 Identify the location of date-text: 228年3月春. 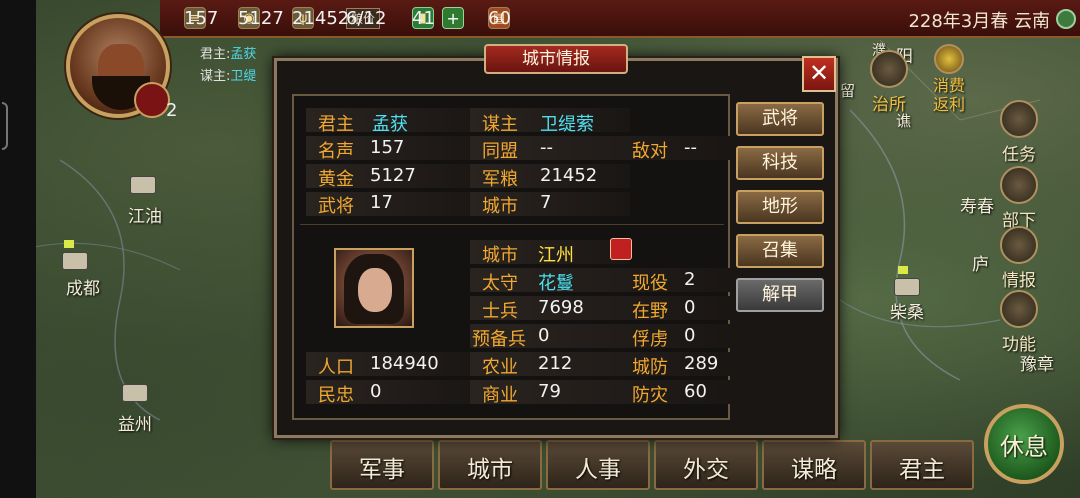
(958, 21).